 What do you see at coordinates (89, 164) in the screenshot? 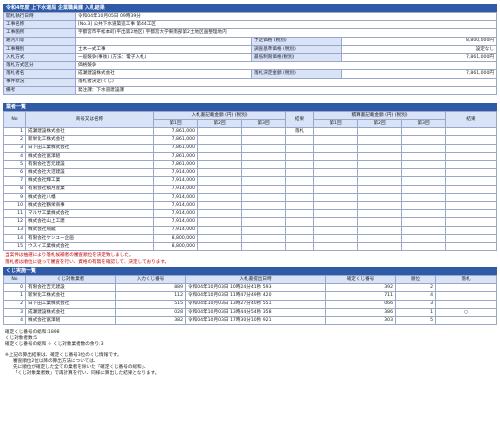
I see `bidder-name: 有限会社吉元建設` at bounding box center [89, 164].